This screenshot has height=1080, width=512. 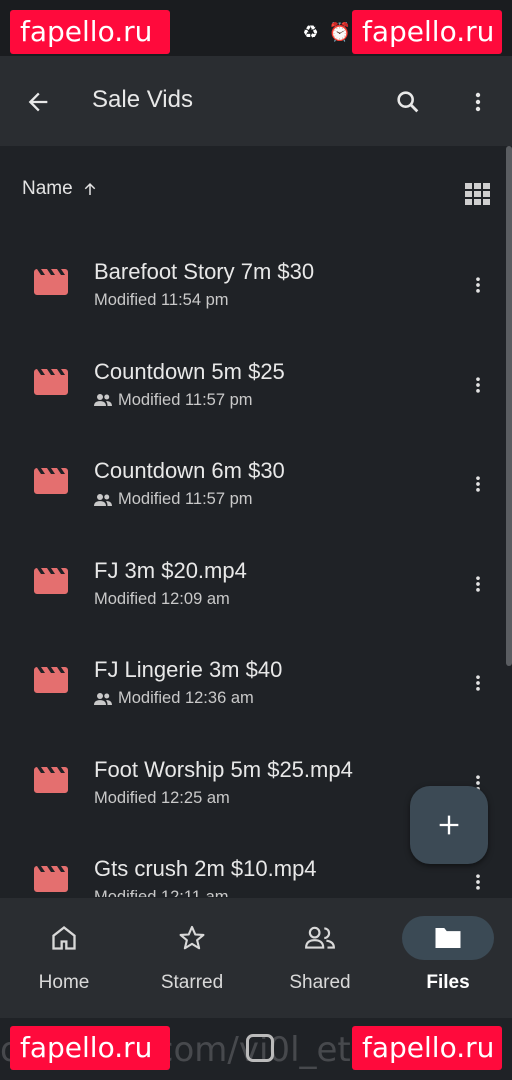 What do you see at coordinates (448, 982) in the screenshot?
I see `nav-label-files: Files` at bounding box center [448, 982].